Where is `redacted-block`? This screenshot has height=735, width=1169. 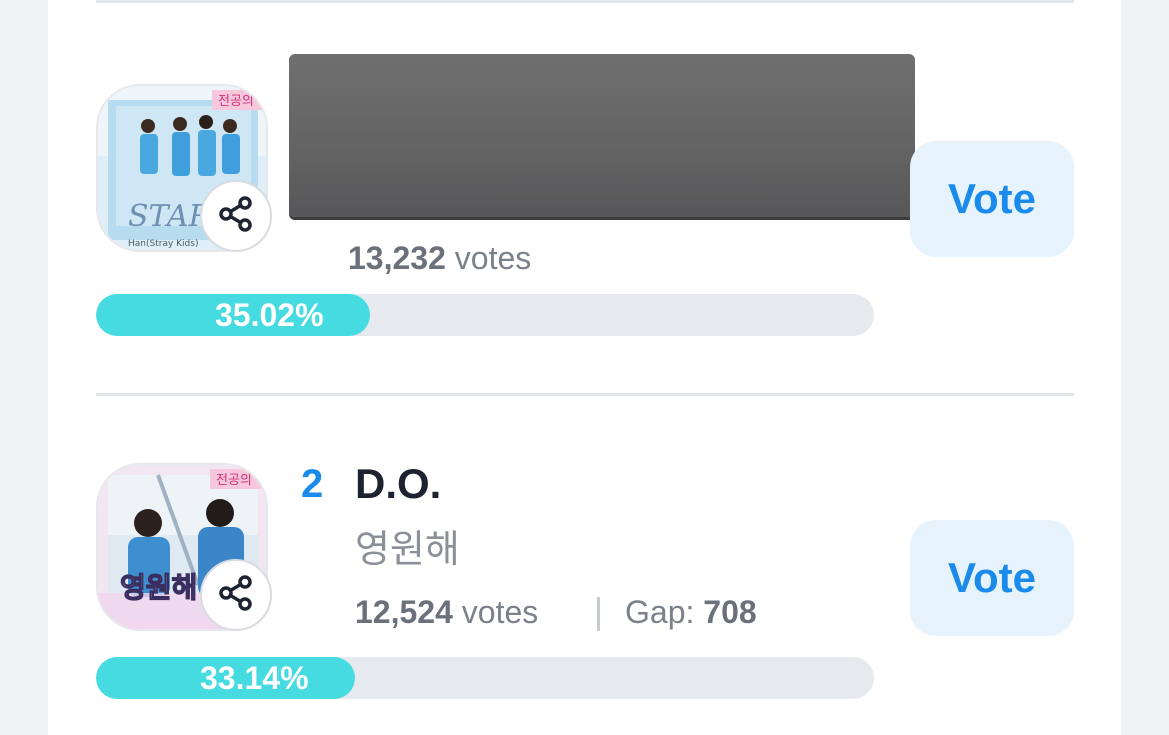 redacted-block is located at coordinates (602, 135).